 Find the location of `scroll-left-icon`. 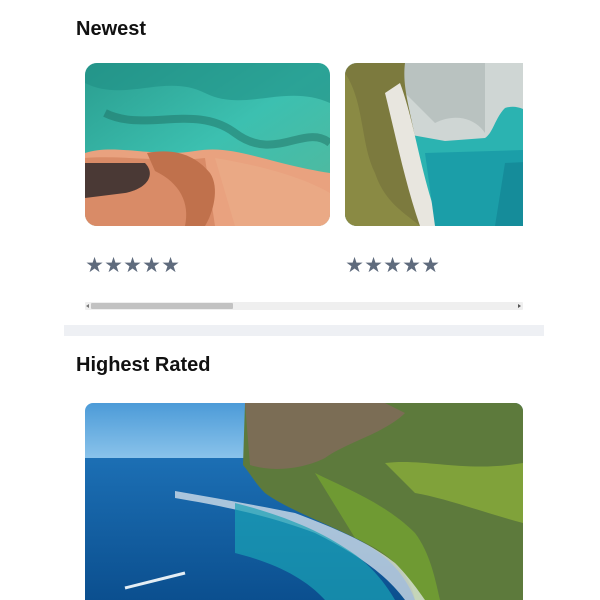

scroll-left-icon is located at coordinates (87, 306).